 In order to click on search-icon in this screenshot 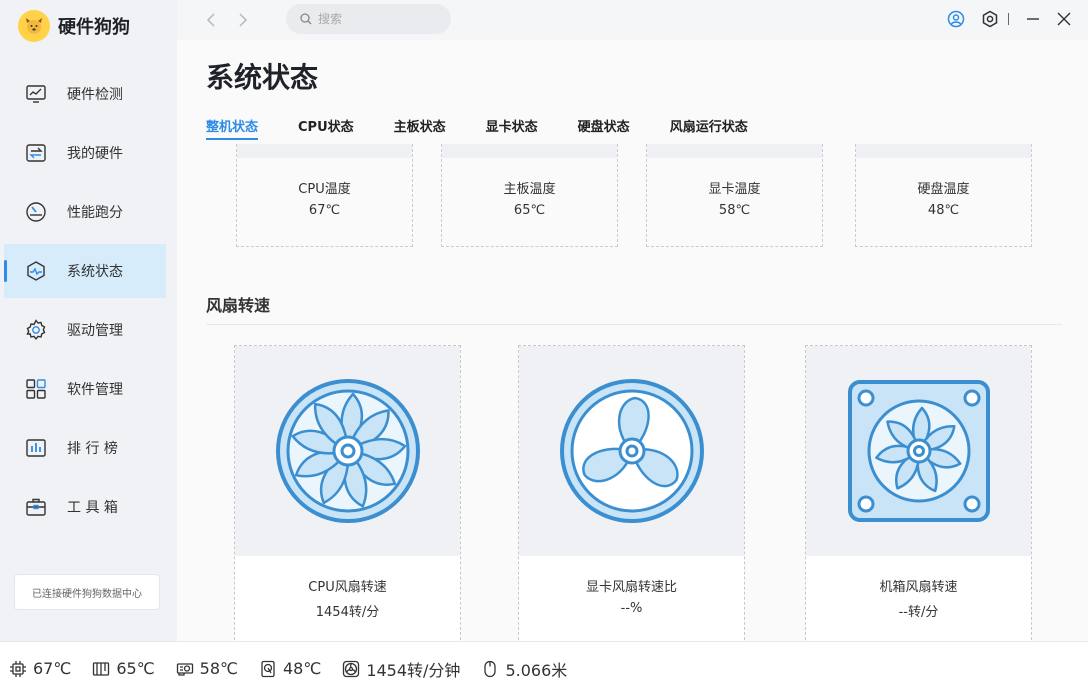, I will do `click(306, 19)`.